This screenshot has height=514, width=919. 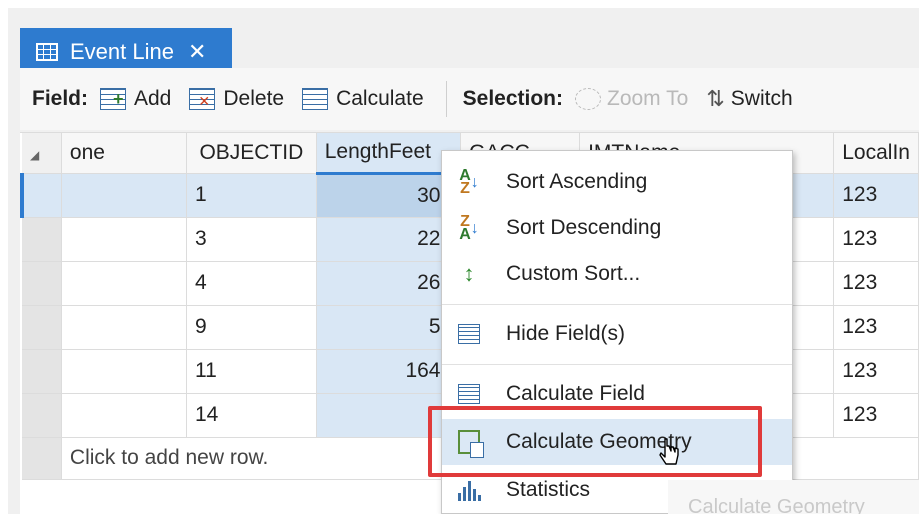 What do you see at coordinates (251, 415) in the screenshot?
I see `cell-objectid: 14` at bounding box center [251, 415].